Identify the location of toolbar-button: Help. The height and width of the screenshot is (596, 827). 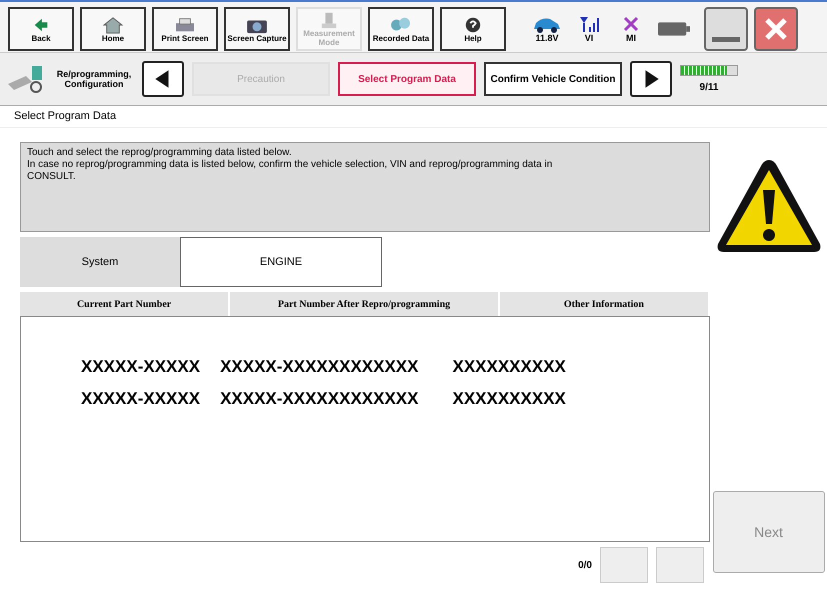
(473, 29).